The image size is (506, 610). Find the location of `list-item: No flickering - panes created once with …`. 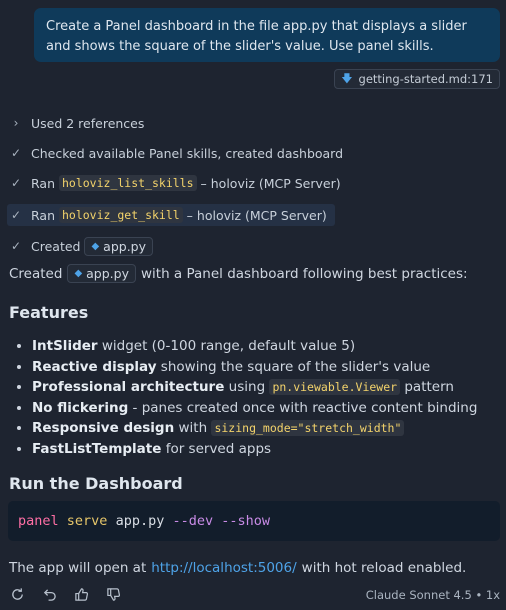

list-item: No flickering - panes created once with … is located at coordinates (254, 408).